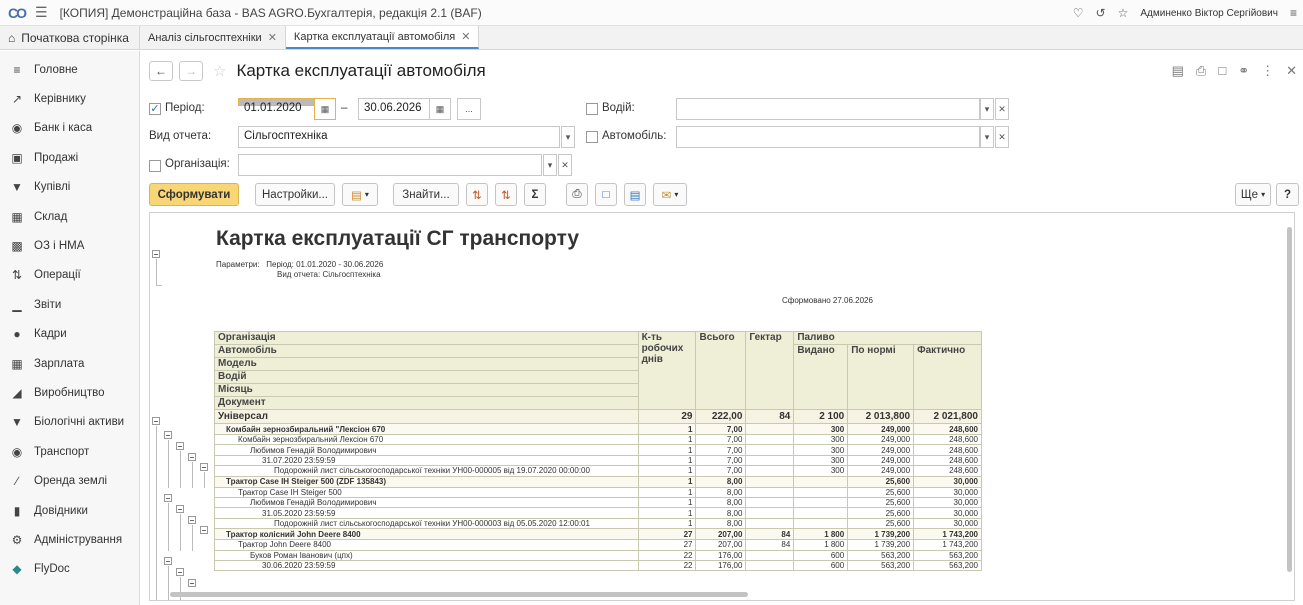 Image resolution: width=1303 pixels, height=605 pixels. I want to click on main-menu-icon: ☰, so click(41, 12).